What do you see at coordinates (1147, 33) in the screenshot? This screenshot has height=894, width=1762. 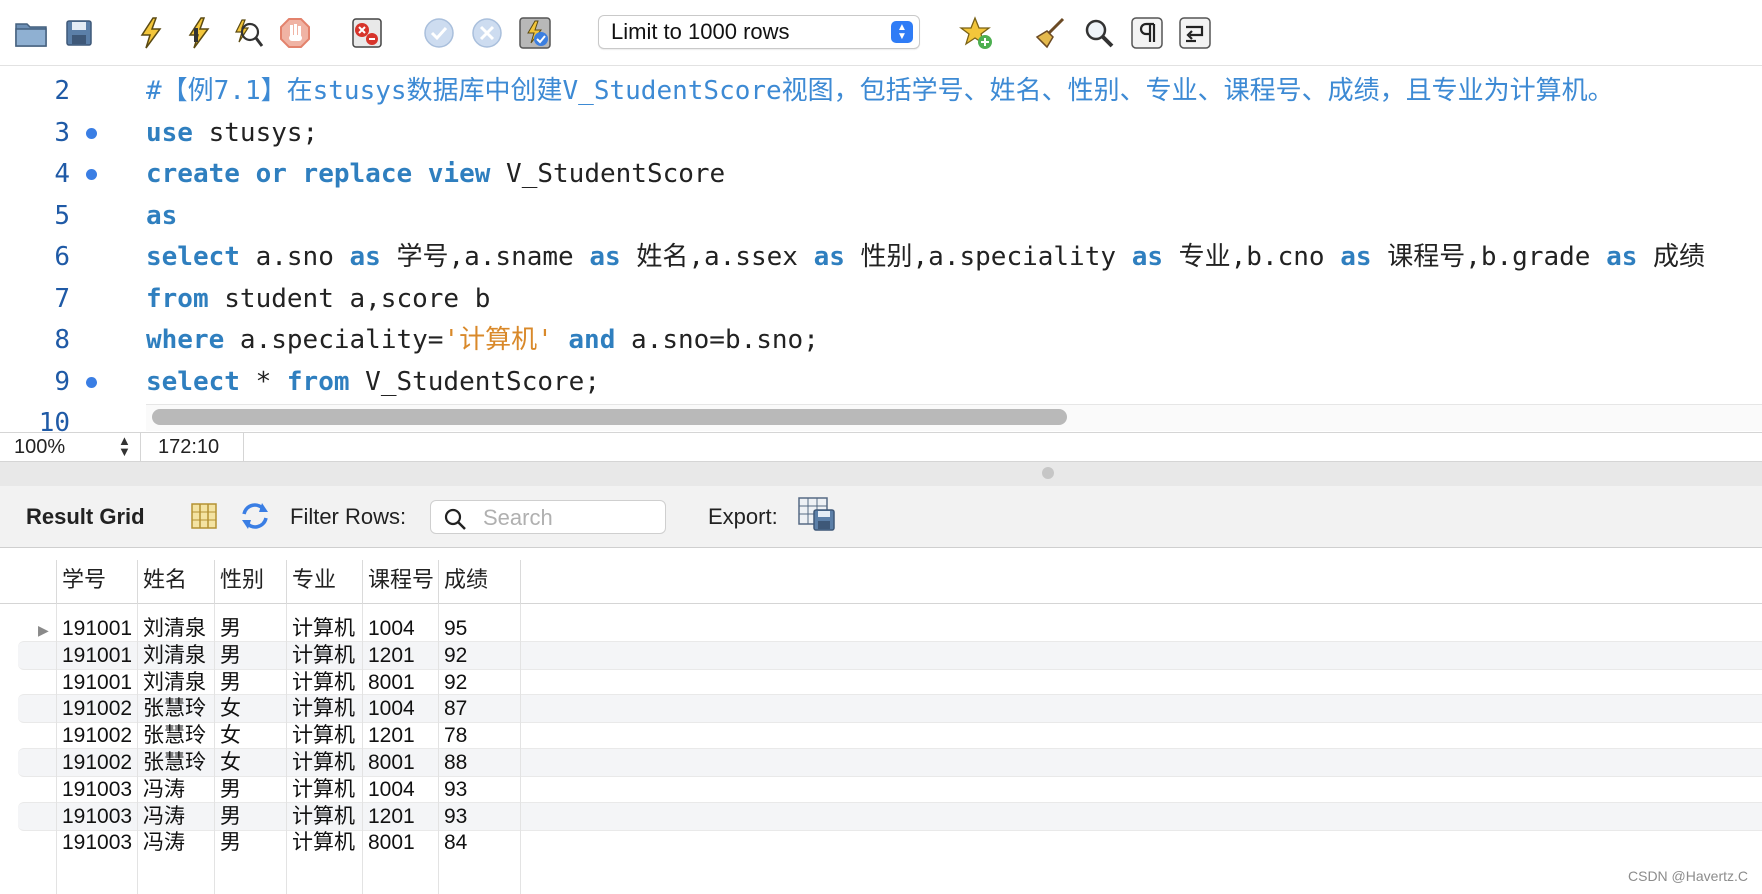 I see `invisible-chars-icon` at bounding box center [1147, 33].